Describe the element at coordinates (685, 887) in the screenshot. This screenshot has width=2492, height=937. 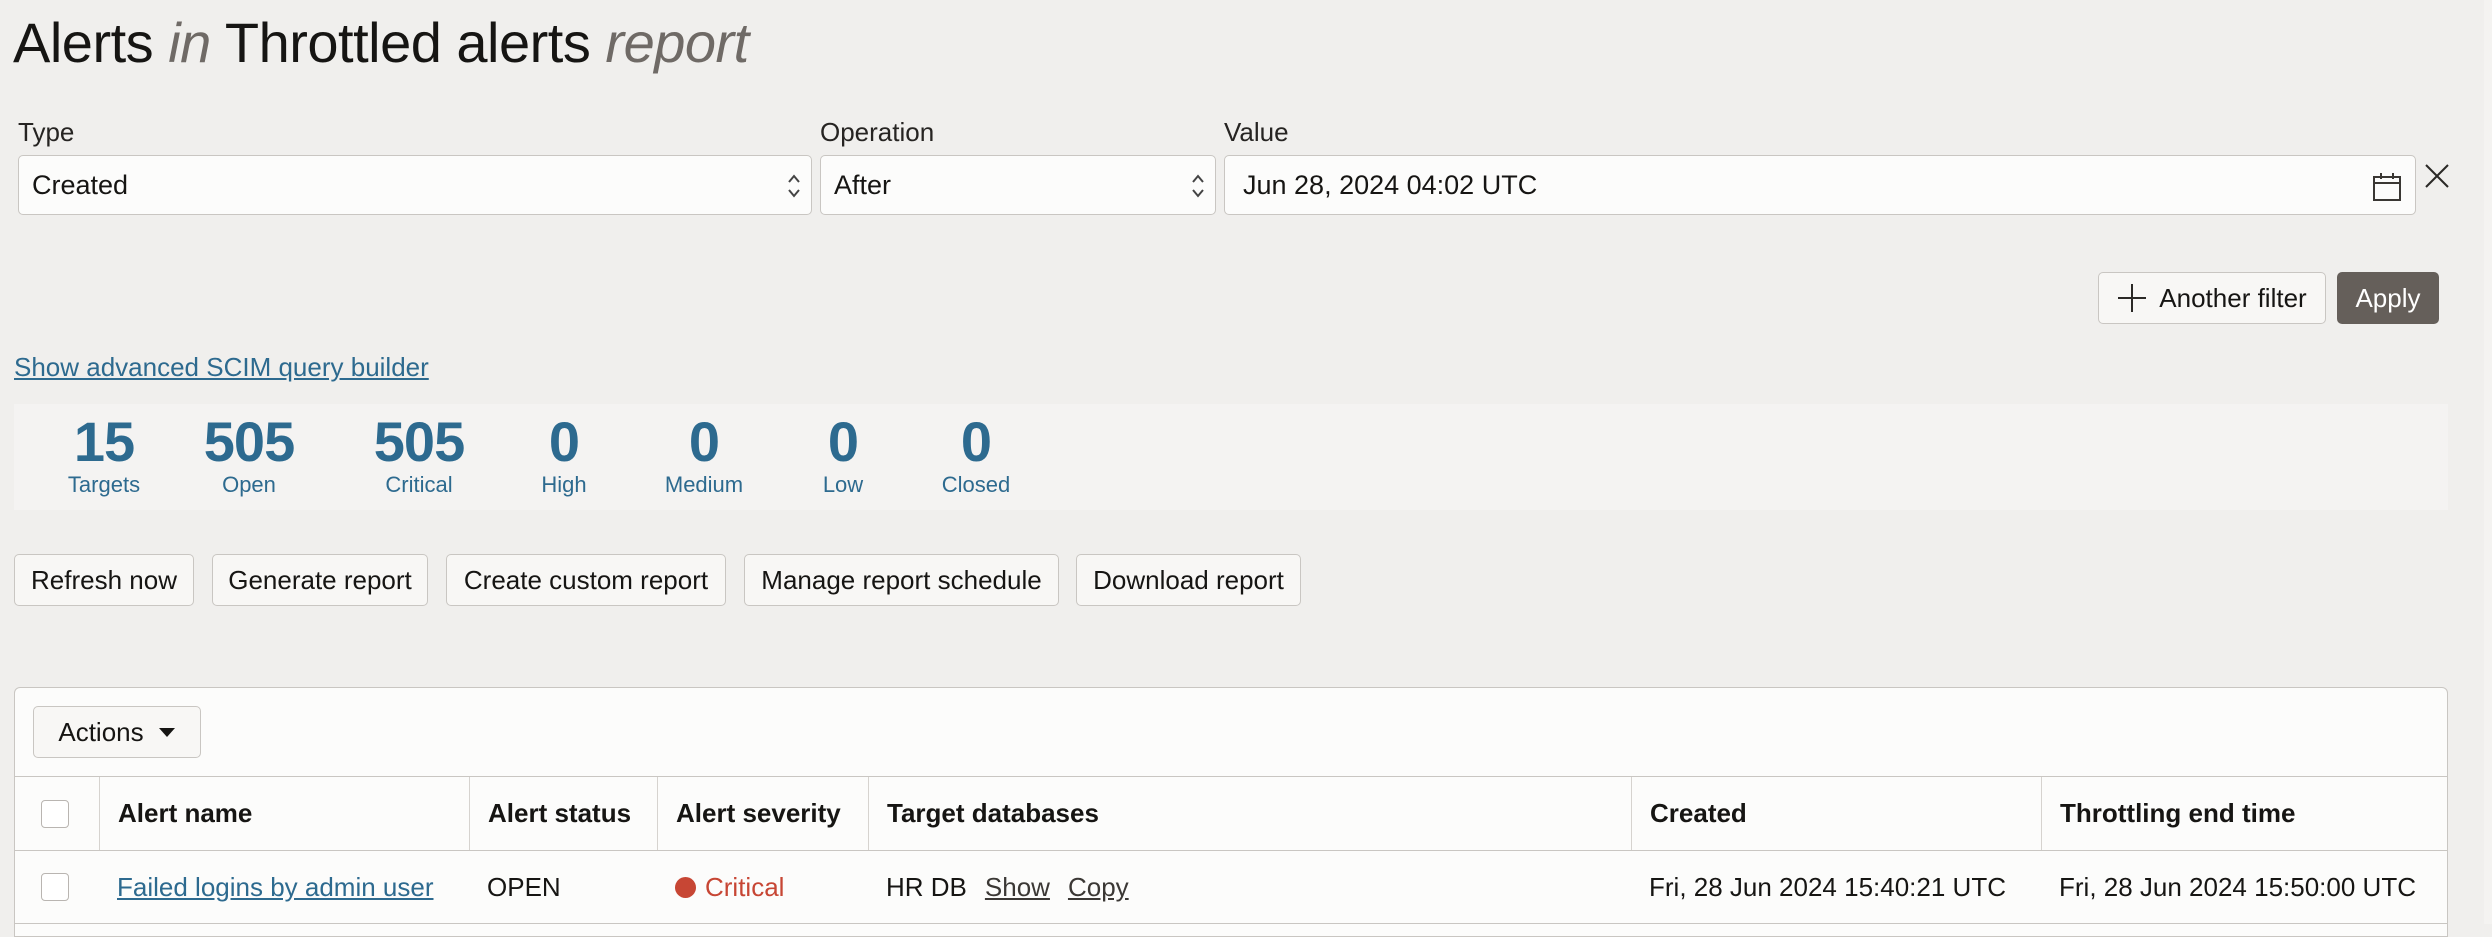
I see `critical-dot-icon` at that location.